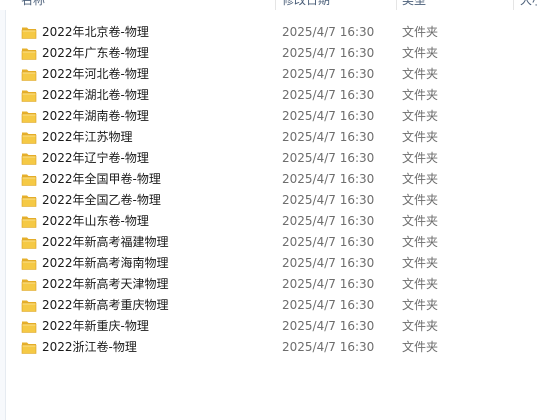 This screenshot has height=420, width=537. I want to click on file-name: 2022年广东卷-物理, so click(95, 53).